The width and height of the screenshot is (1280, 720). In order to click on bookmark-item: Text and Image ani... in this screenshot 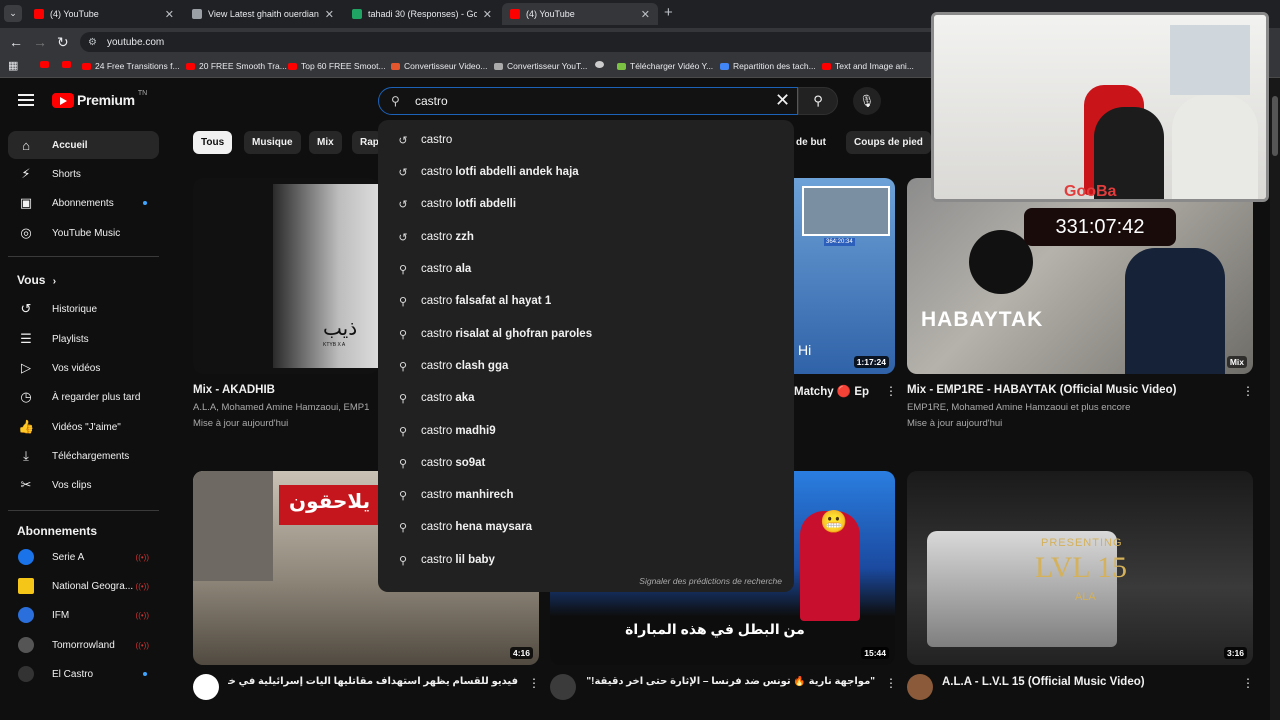, I will do `click(868, 66)`.